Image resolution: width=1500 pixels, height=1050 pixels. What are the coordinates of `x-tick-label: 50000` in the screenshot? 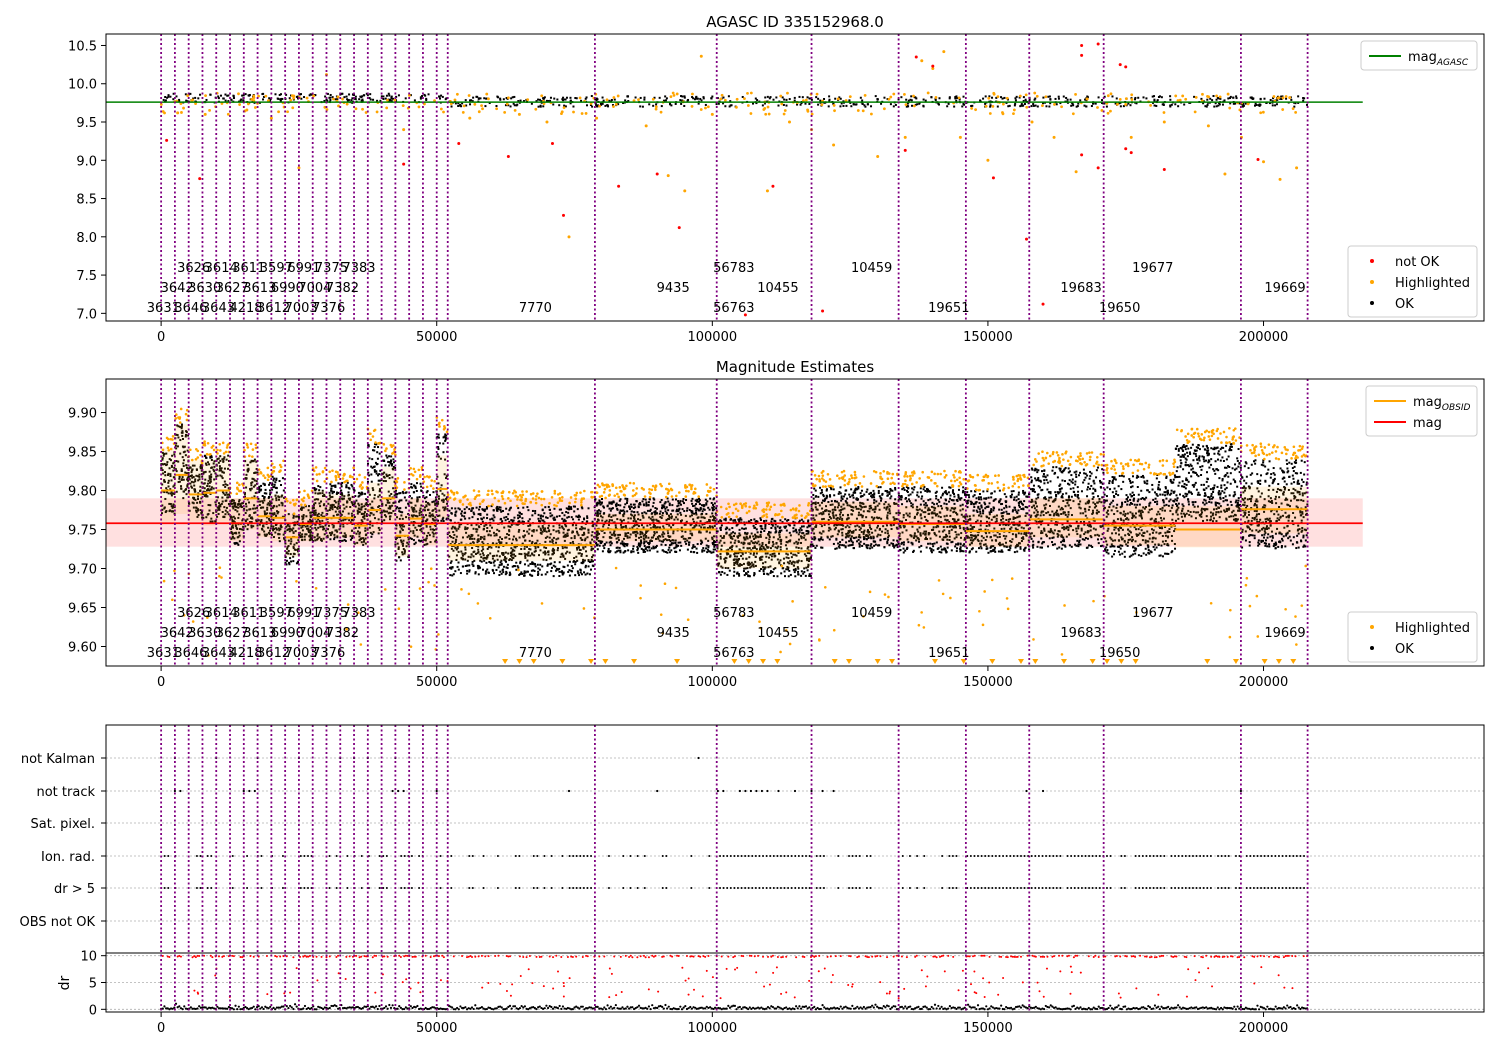 It's located at (436, 337).